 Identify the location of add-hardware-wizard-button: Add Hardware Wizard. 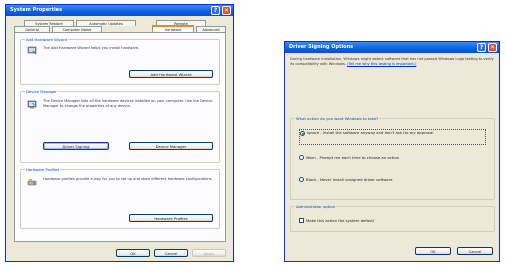
(171, 74).